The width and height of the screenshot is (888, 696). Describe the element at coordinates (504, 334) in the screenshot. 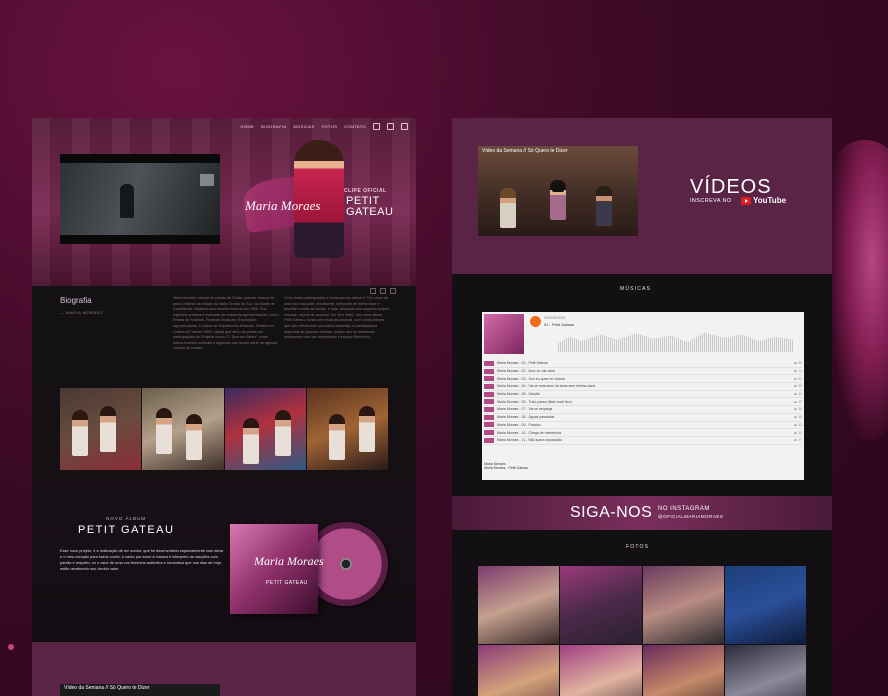

I see `album-cover` at that location.